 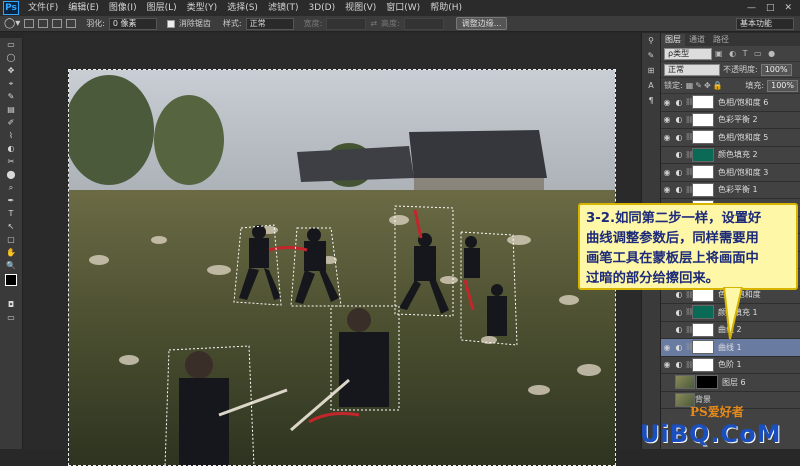 What do you see at coordinates (43, 8) in the screenshot?
I see `menu-file: 文件(F)` at bounding box center [43, 8].